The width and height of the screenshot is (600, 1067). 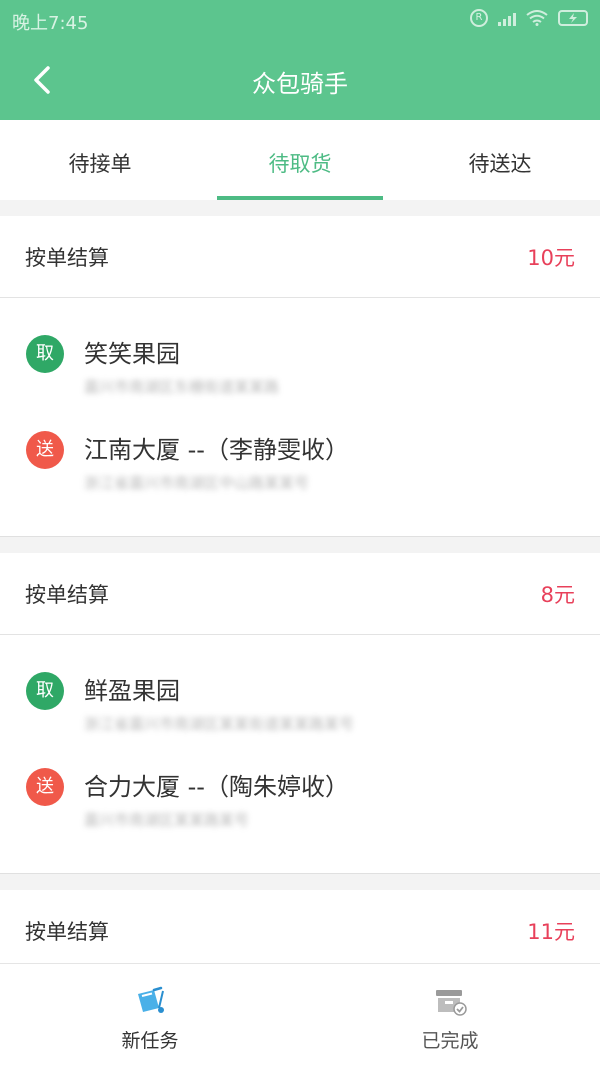 What do you see at coordinates (132, 691) in the screenshot?
I see `pickup-name: 鲜盈果园` at bounding box center [132, 691].